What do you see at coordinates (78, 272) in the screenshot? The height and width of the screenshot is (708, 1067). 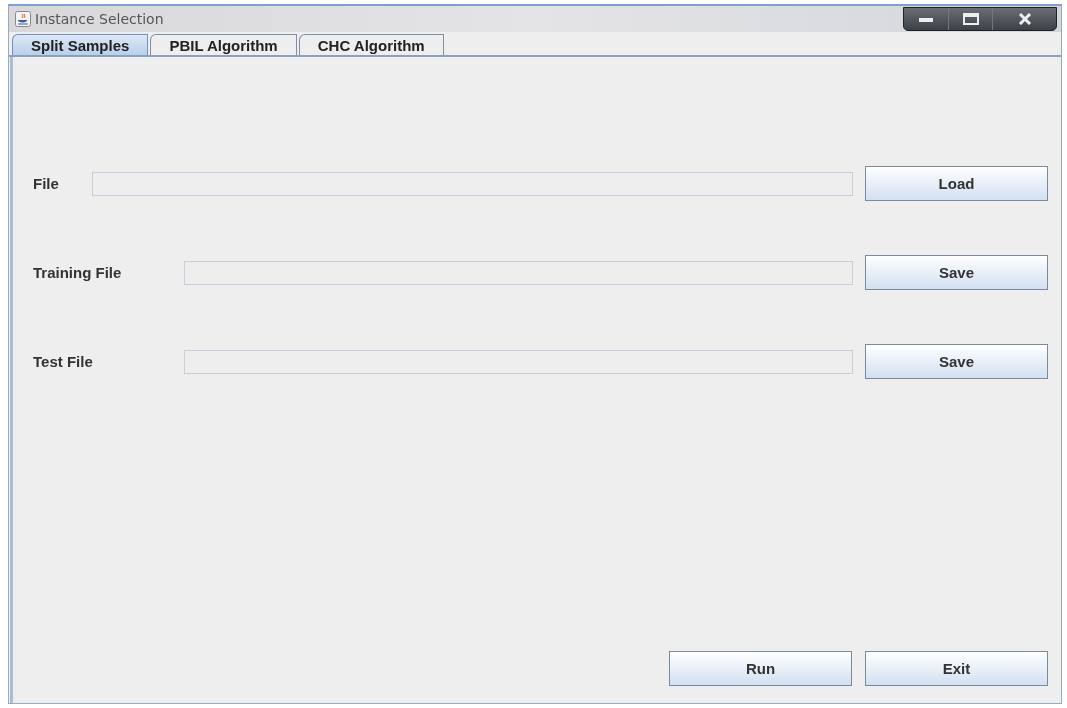 I see `field-label: Training File` at bounding box center [78, 272].